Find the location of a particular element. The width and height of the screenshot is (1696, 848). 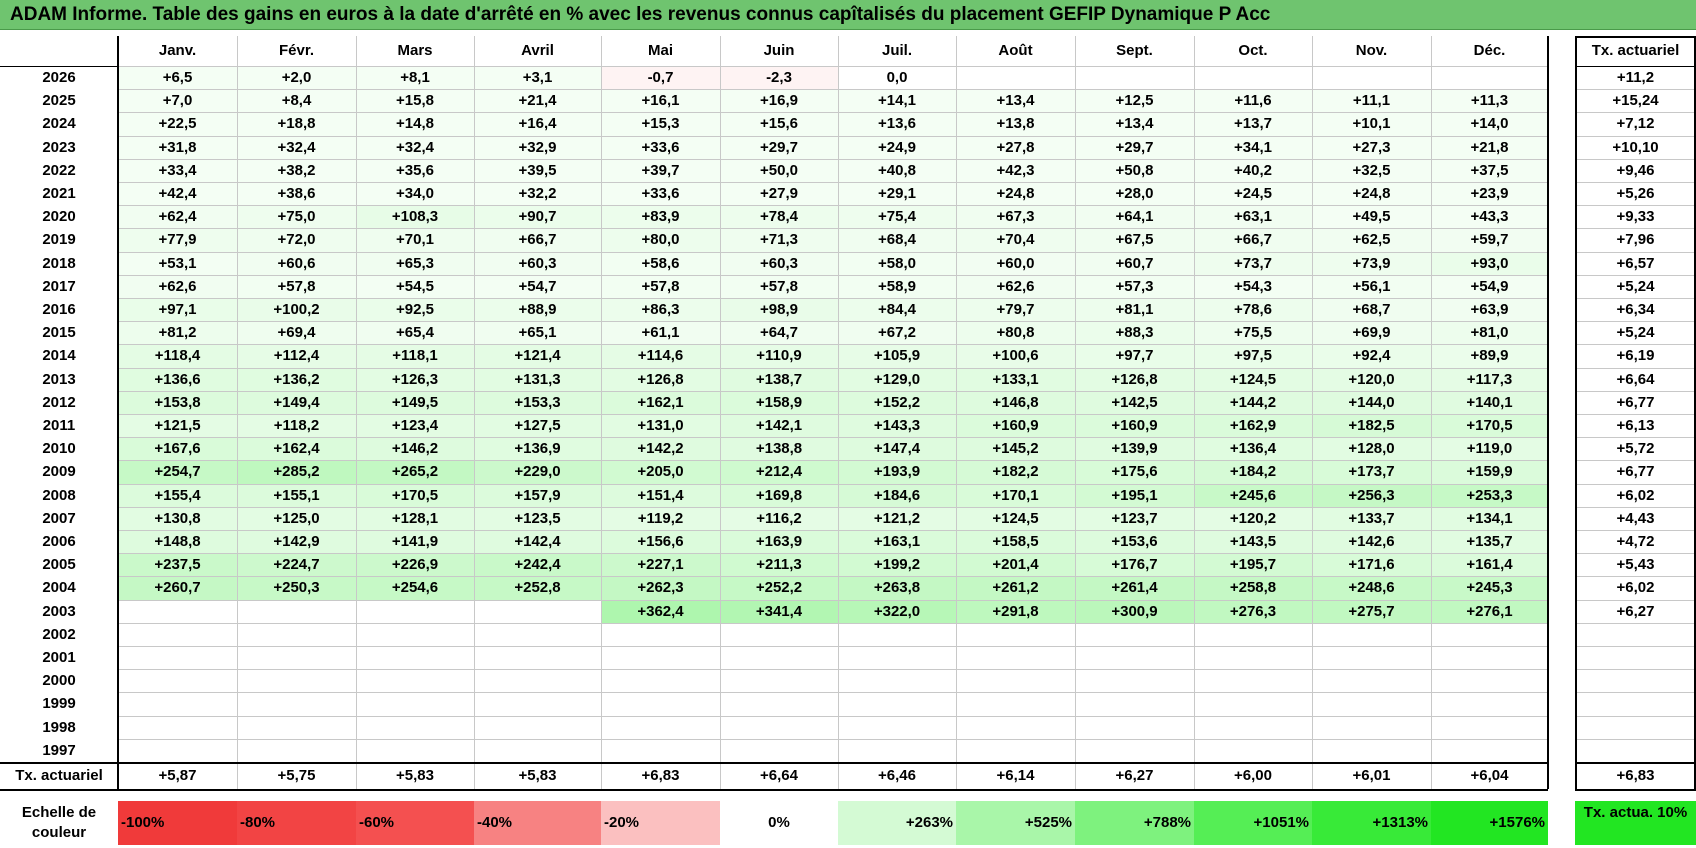

table-cell: +70,4 is located at coordinates (1015, 240).